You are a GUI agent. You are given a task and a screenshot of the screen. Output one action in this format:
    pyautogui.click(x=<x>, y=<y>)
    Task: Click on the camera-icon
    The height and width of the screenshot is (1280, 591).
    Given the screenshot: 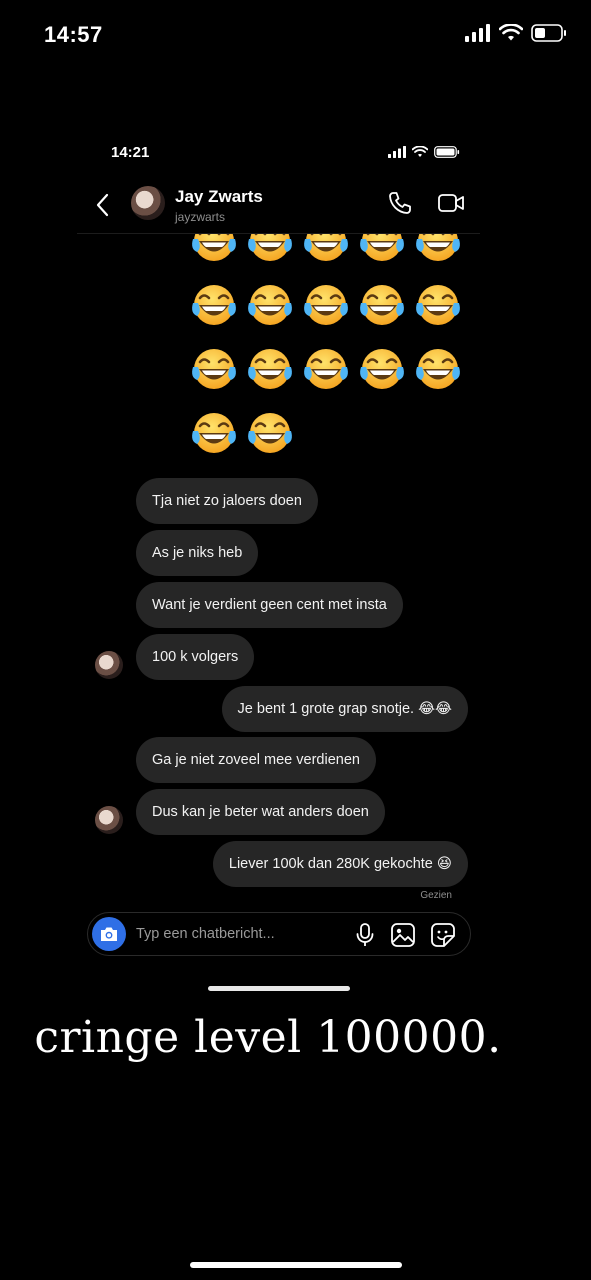 What is the action you would take?
    pyautogui.click(x=109, y=934)
    